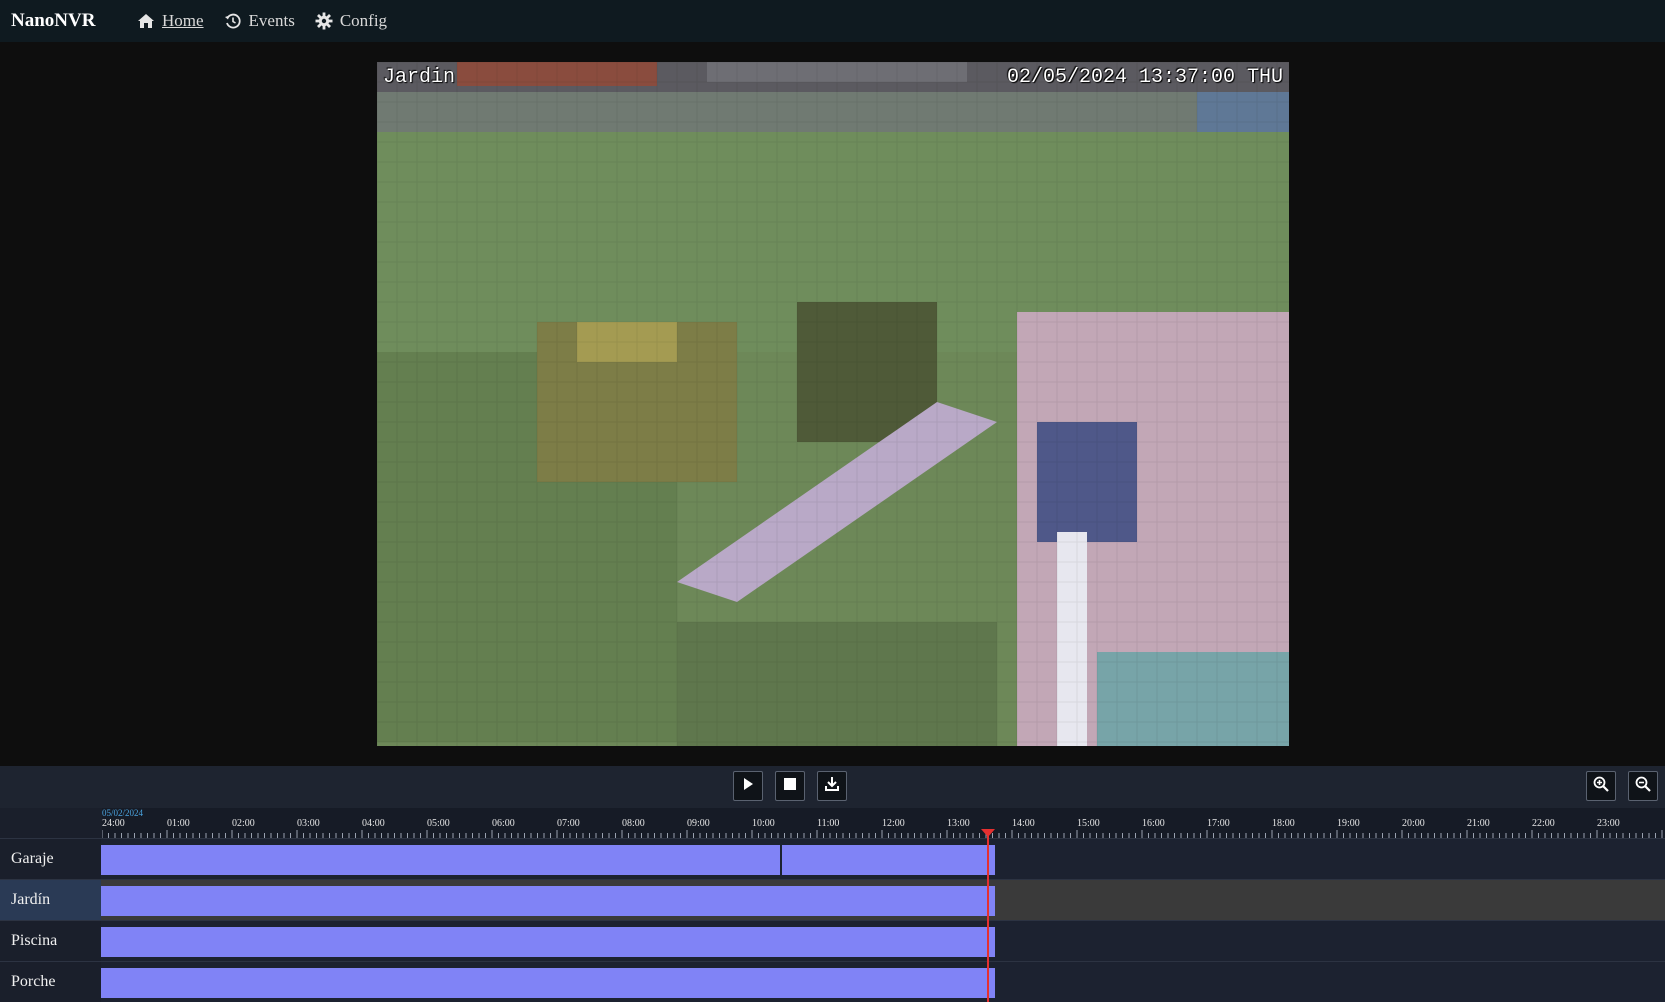 This screenshot has width=1665, height=1002. What do you see at coordinates (503, 823) in the screenshot?
I see `hour-label: 06:00` at bounding box center [503, 823].